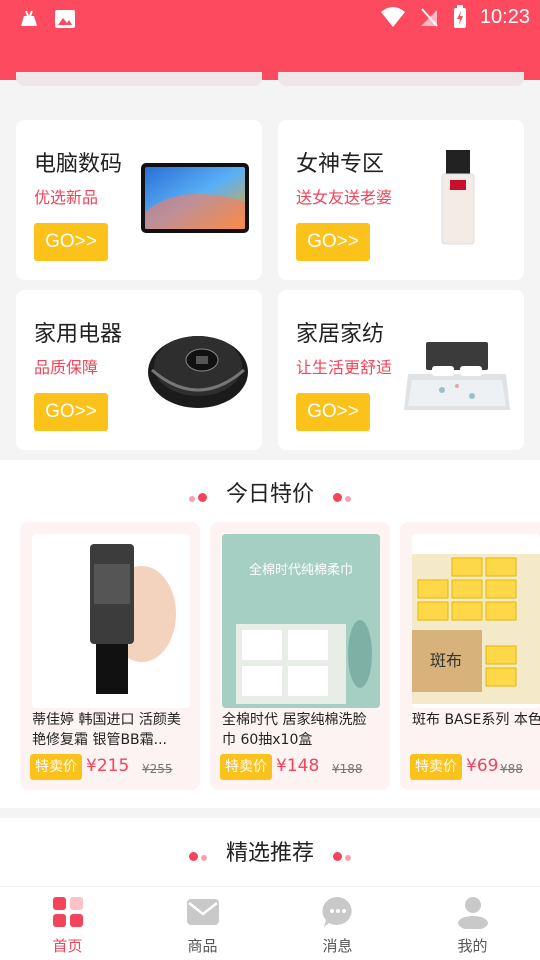 This screenshot has width=540, height=960. What do you see at coordinates (446, 660) in the screenshot?
I see `product-image-text: 斑布` at bounding box center [446, 660].